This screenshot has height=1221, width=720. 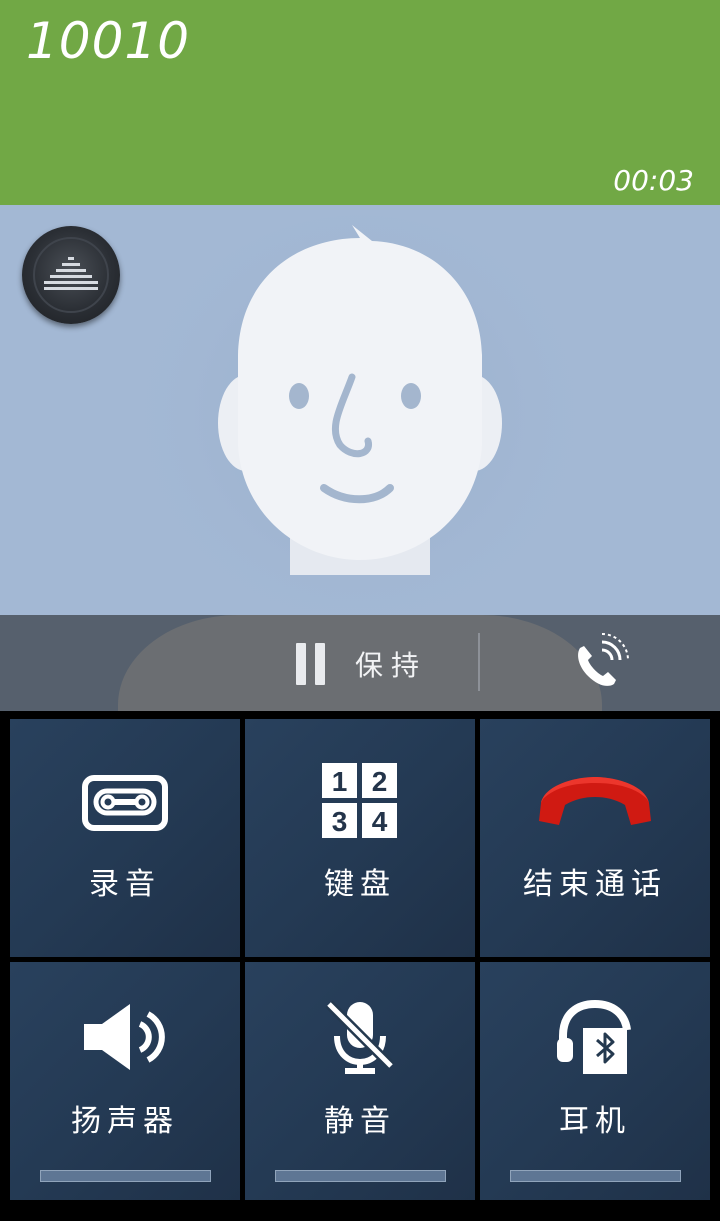 I want to click on speaker-toggle-indicator, so click(x=125, y=1176).